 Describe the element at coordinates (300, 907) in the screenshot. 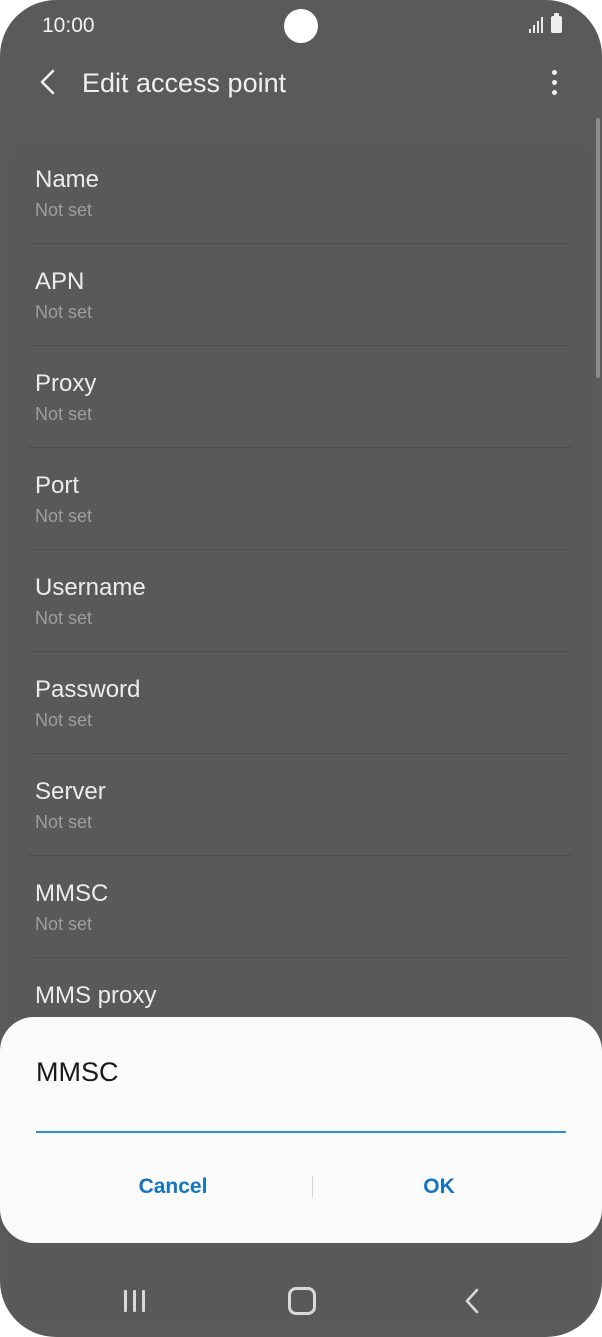

I see `setting-mmsc: MMSC Not set` at that location.